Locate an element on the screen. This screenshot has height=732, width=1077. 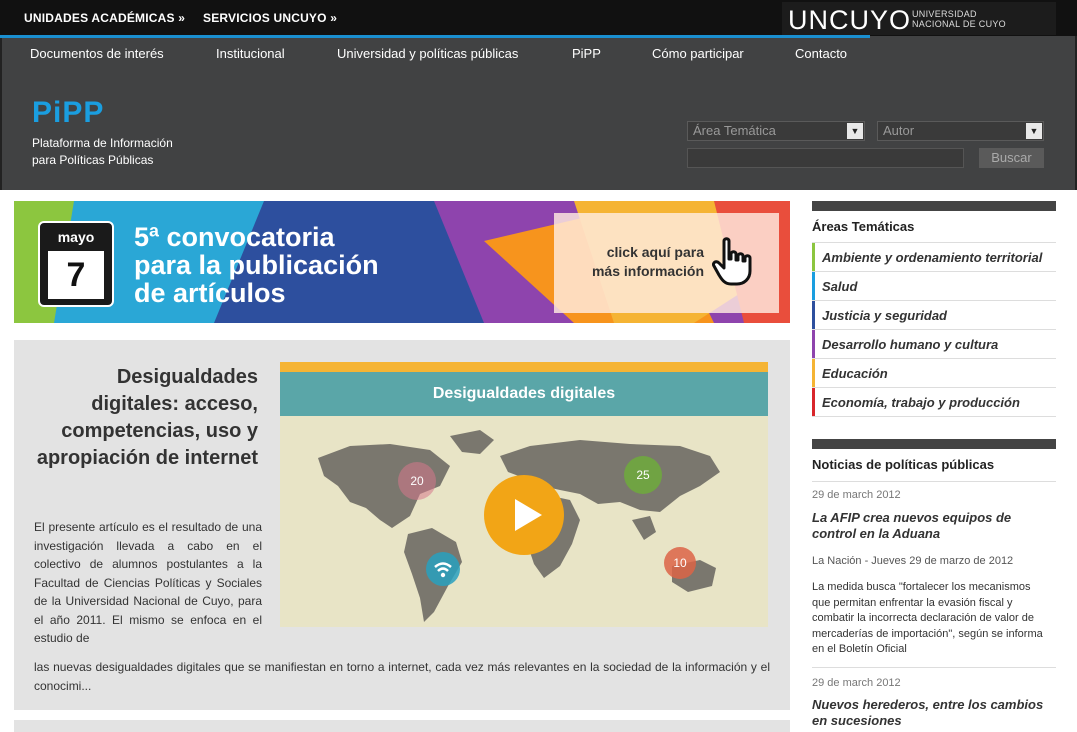
banner-month: mayo is located at coordinates (76, 237).